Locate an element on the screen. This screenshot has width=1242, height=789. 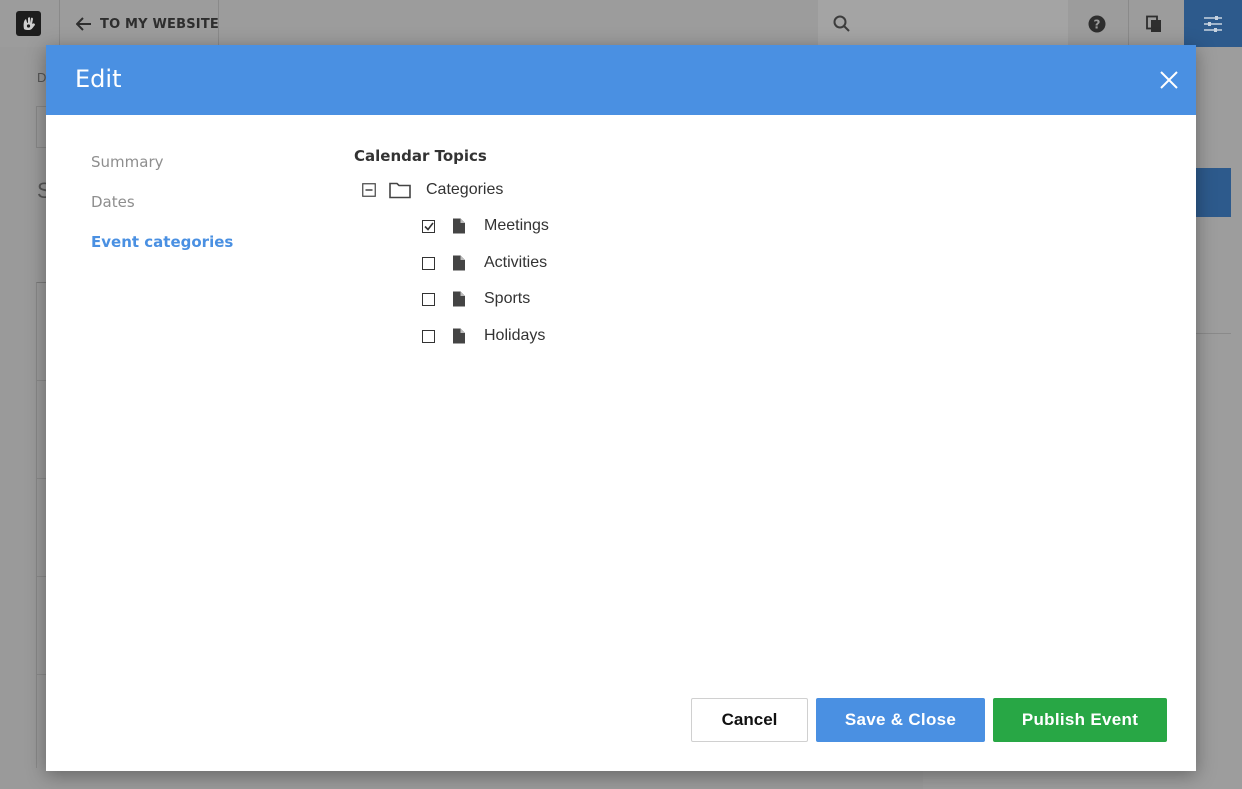
save-close-button: Save & Close is located at coordinates (900, 720).